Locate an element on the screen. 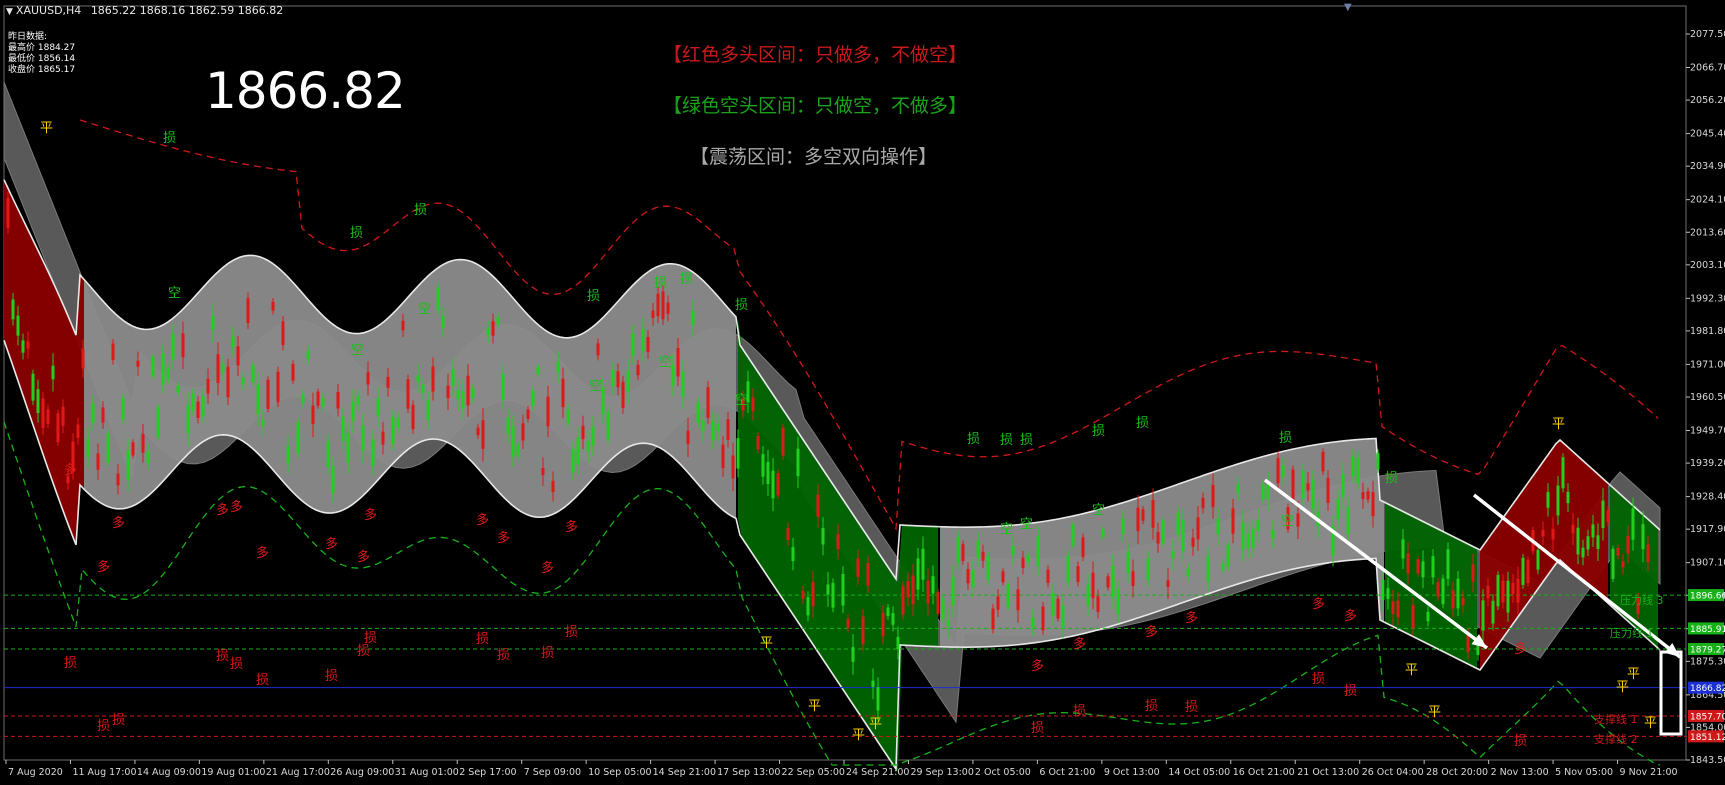  chart-shift-marker-icon: ▼ is located at coordinates (1348, 7).